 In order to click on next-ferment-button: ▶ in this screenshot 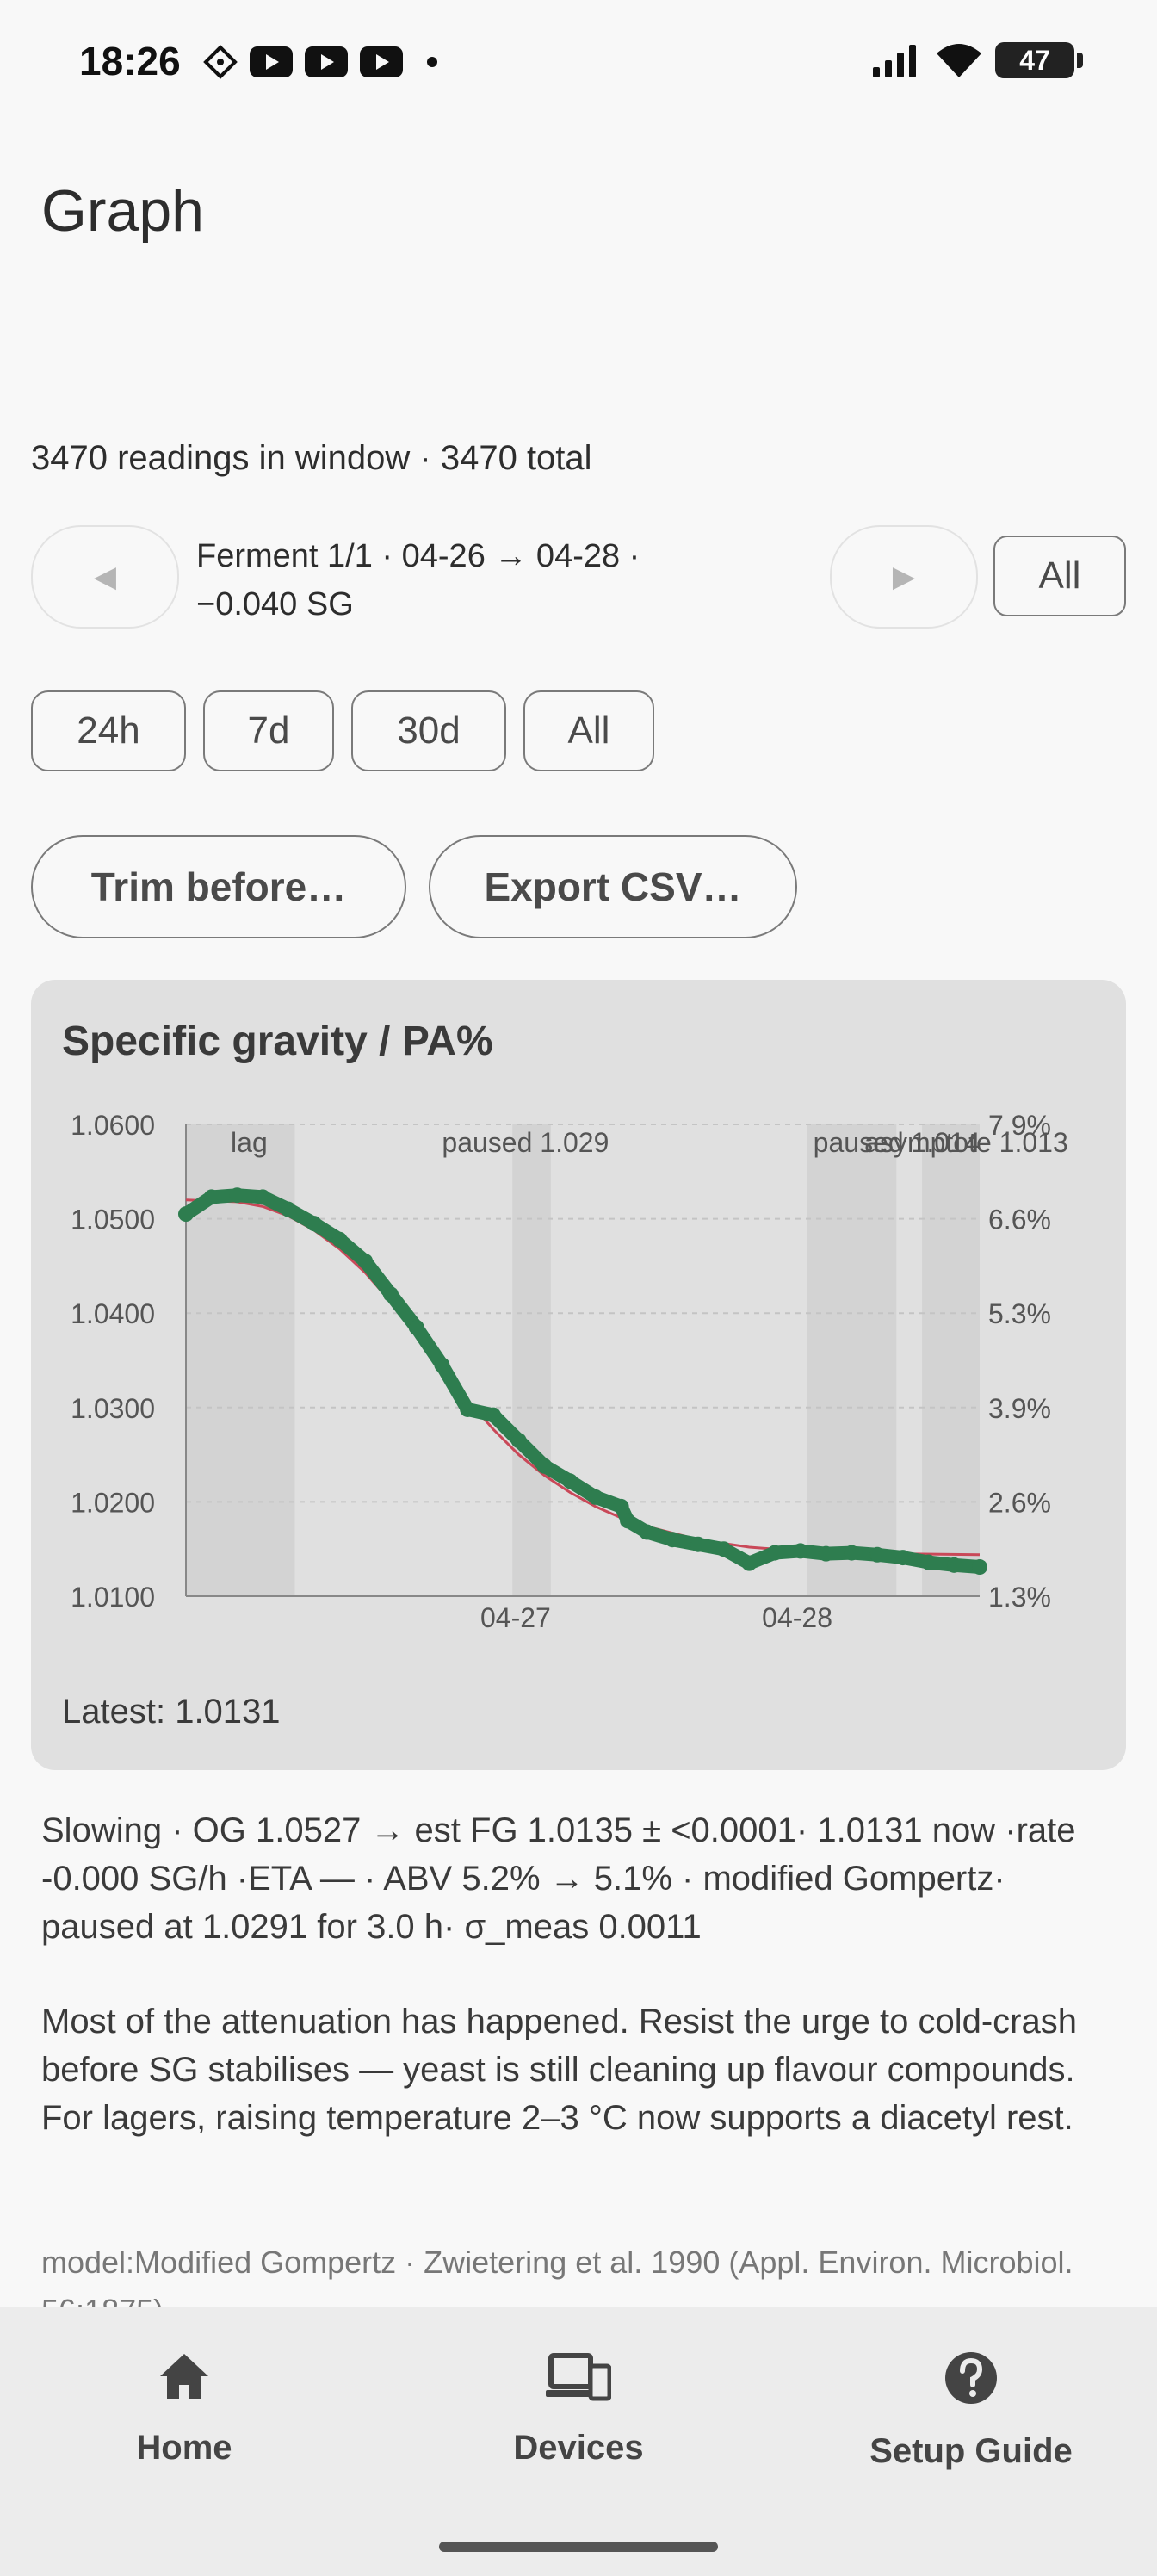, I will do `click(904, 577)`.